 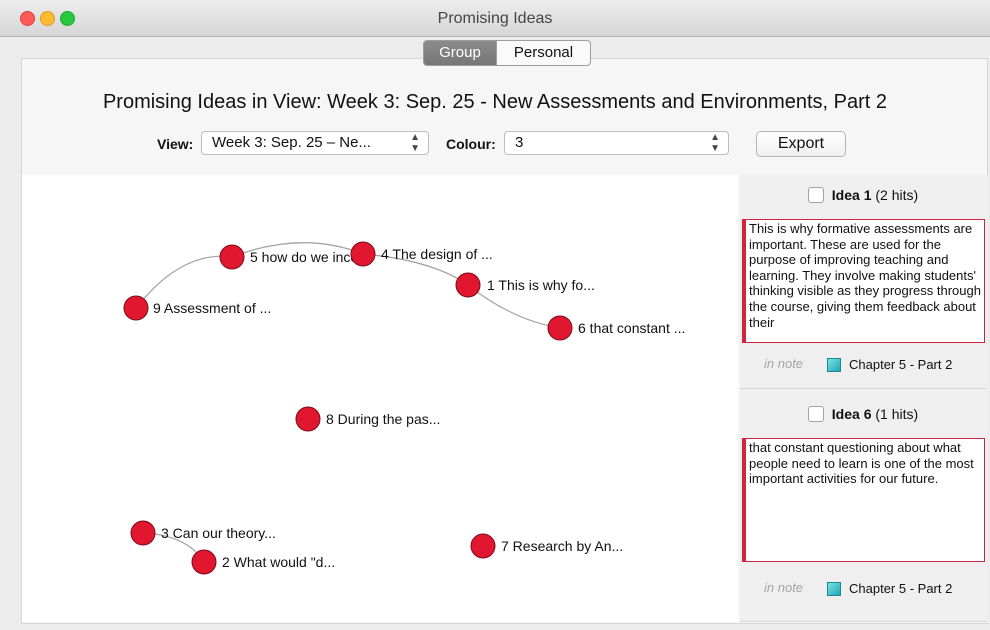 What do you see at coordinates (897, 414) in the screenshot?
I see `idea-hits: (1 hits)` at bounding box center [897, 414].